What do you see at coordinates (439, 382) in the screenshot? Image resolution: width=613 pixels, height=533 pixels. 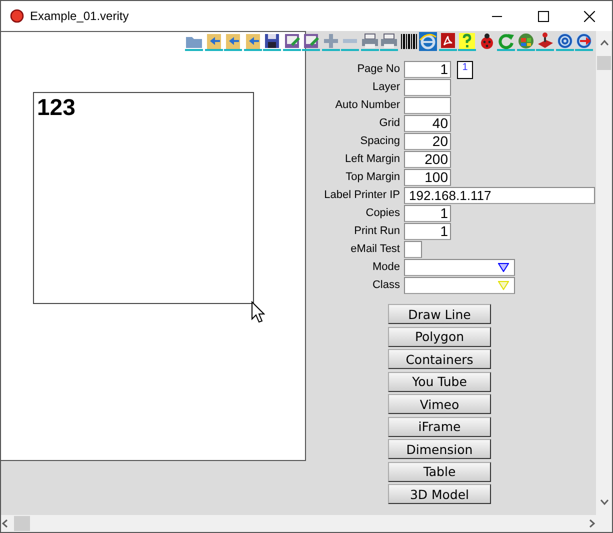 I see `tool-button: You Tube` at bounding box center [439, 382].